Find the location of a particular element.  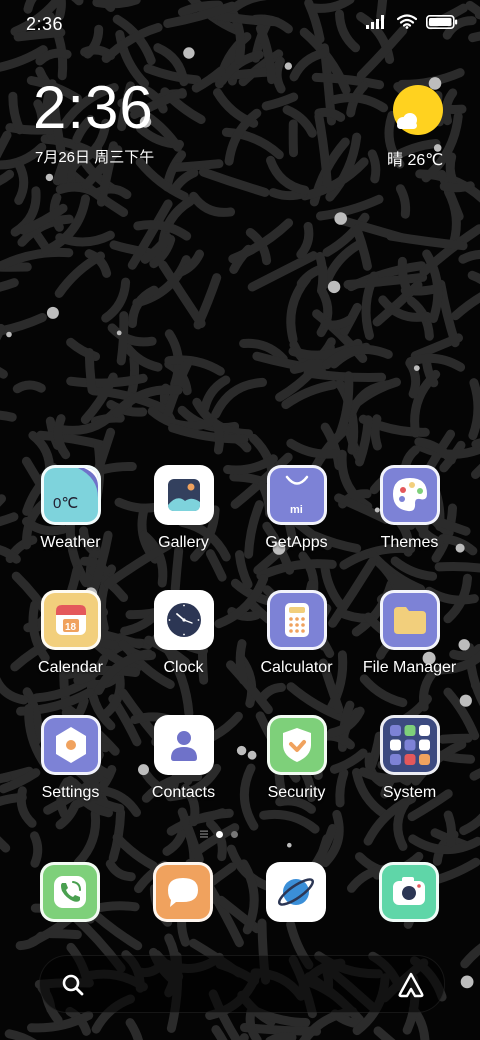

calendar-icon-day: 18 is located at coordinates (71, 627).